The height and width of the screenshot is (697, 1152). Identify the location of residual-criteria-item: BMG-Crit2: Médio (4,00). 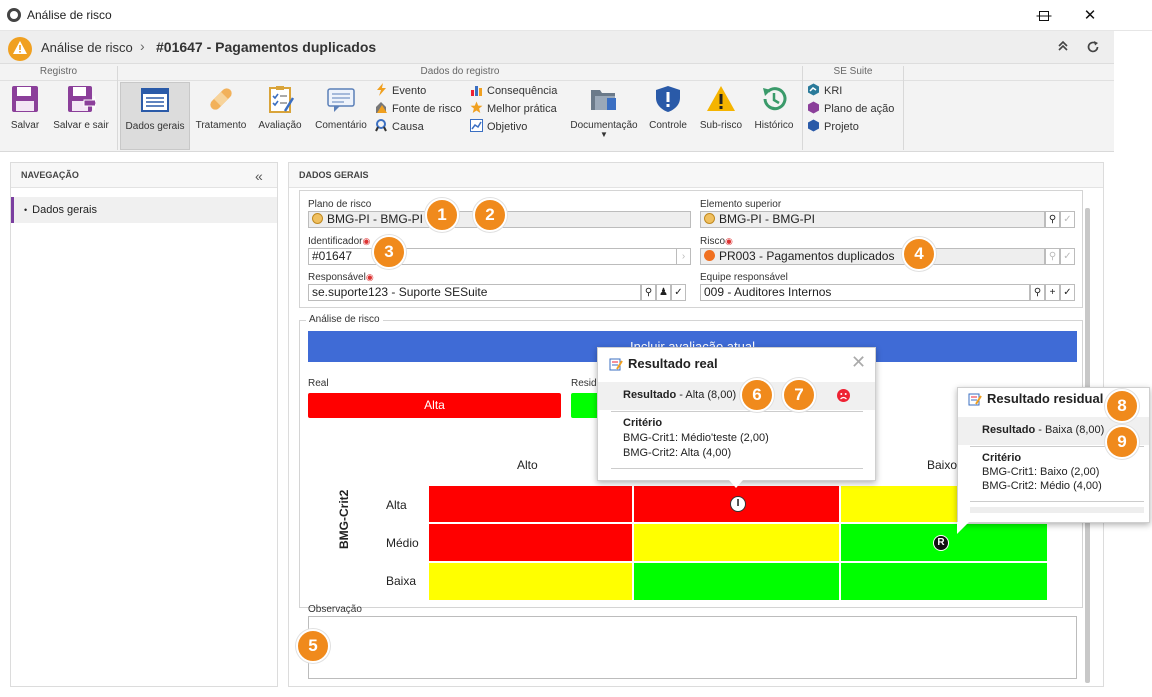
(1042, 486).